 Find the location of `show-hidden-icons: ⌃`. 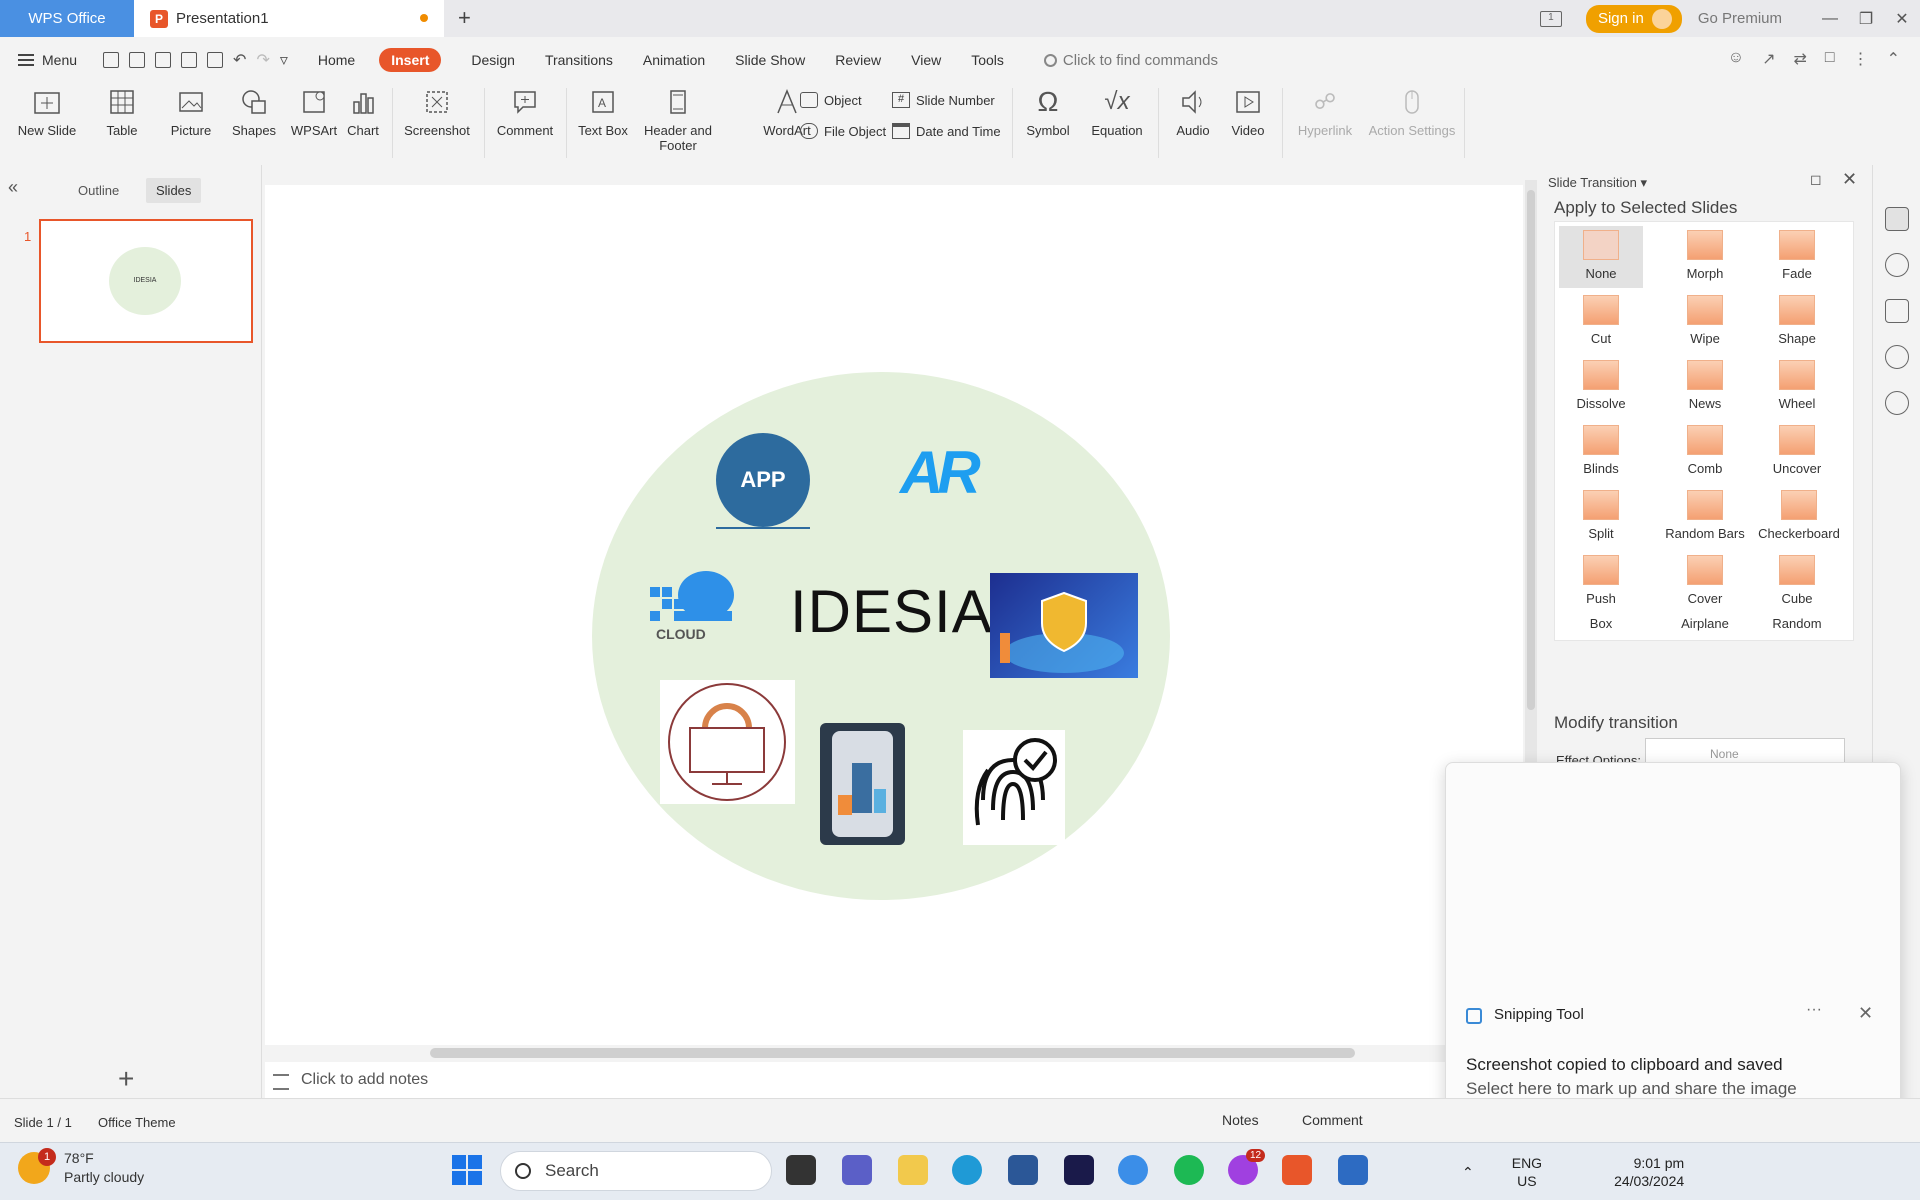

show-hidden-icons: ⌃ is located at coordinates (1468, 1172).